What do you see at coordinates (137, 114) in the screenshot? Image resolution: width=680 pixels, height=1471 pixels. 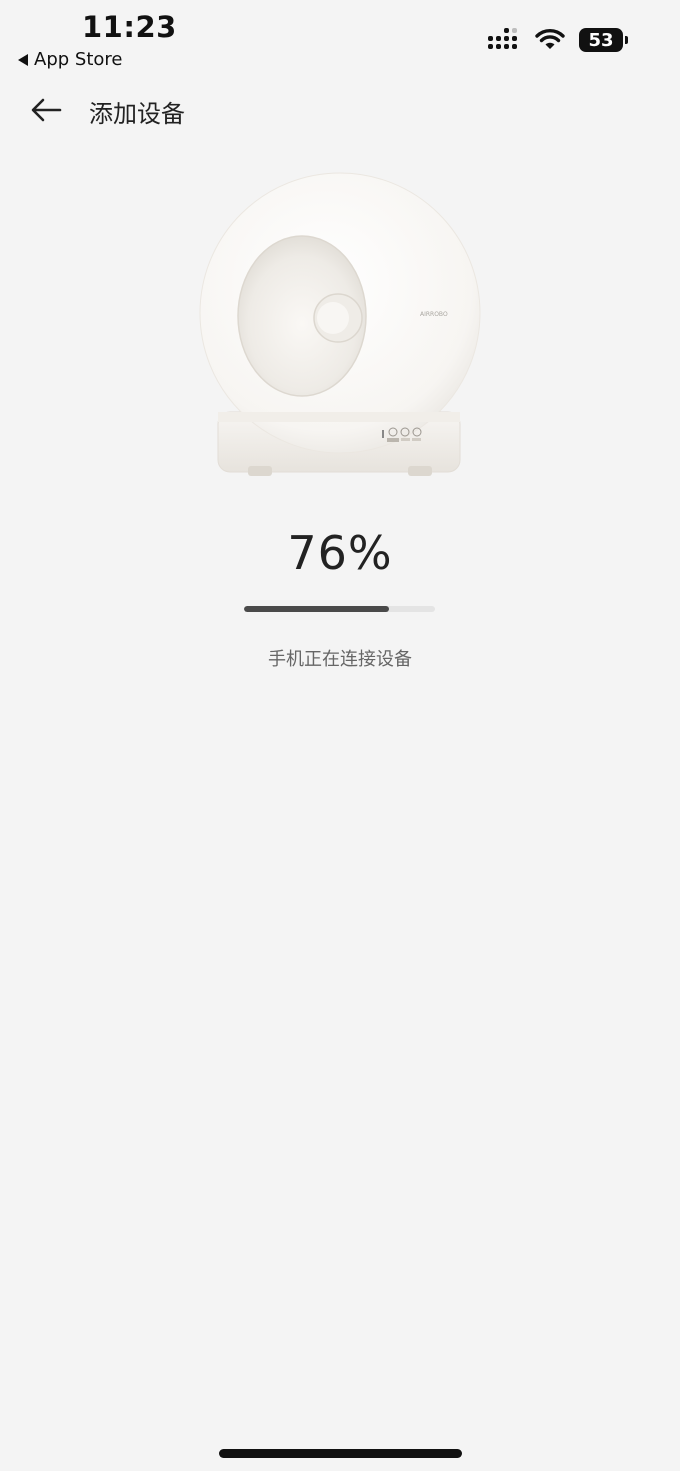 I see `page-title: 添加设备` at bounding box center [137, 114].